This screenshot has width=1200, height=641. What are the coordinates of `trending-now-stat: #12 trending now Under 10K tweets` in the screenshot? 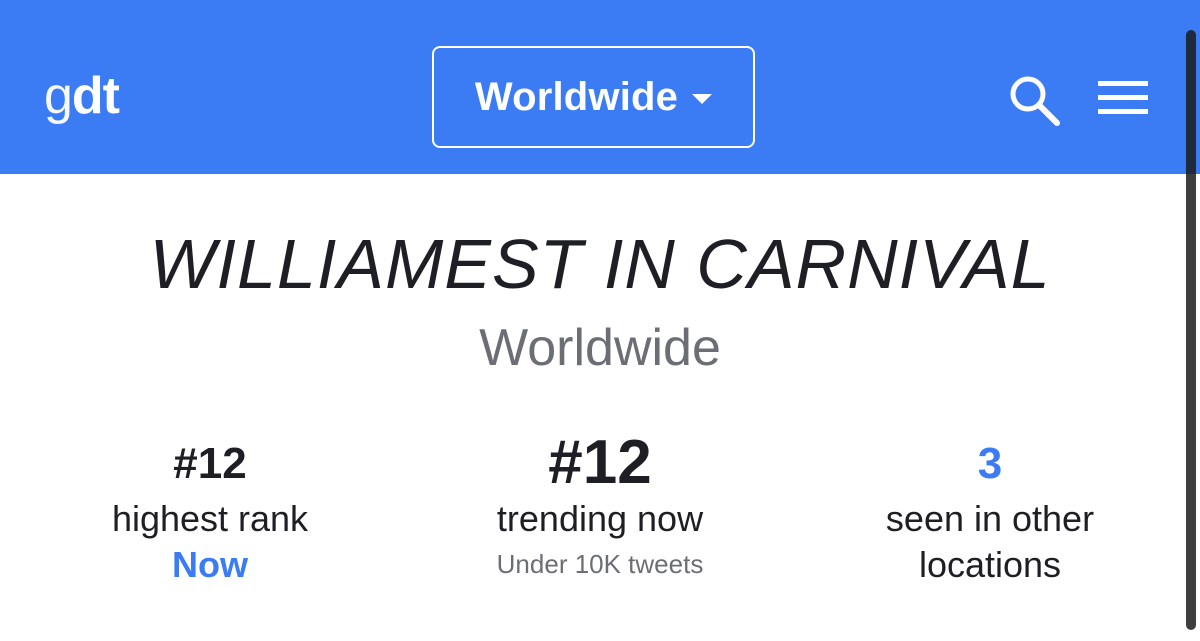 It's located at (600, 505).